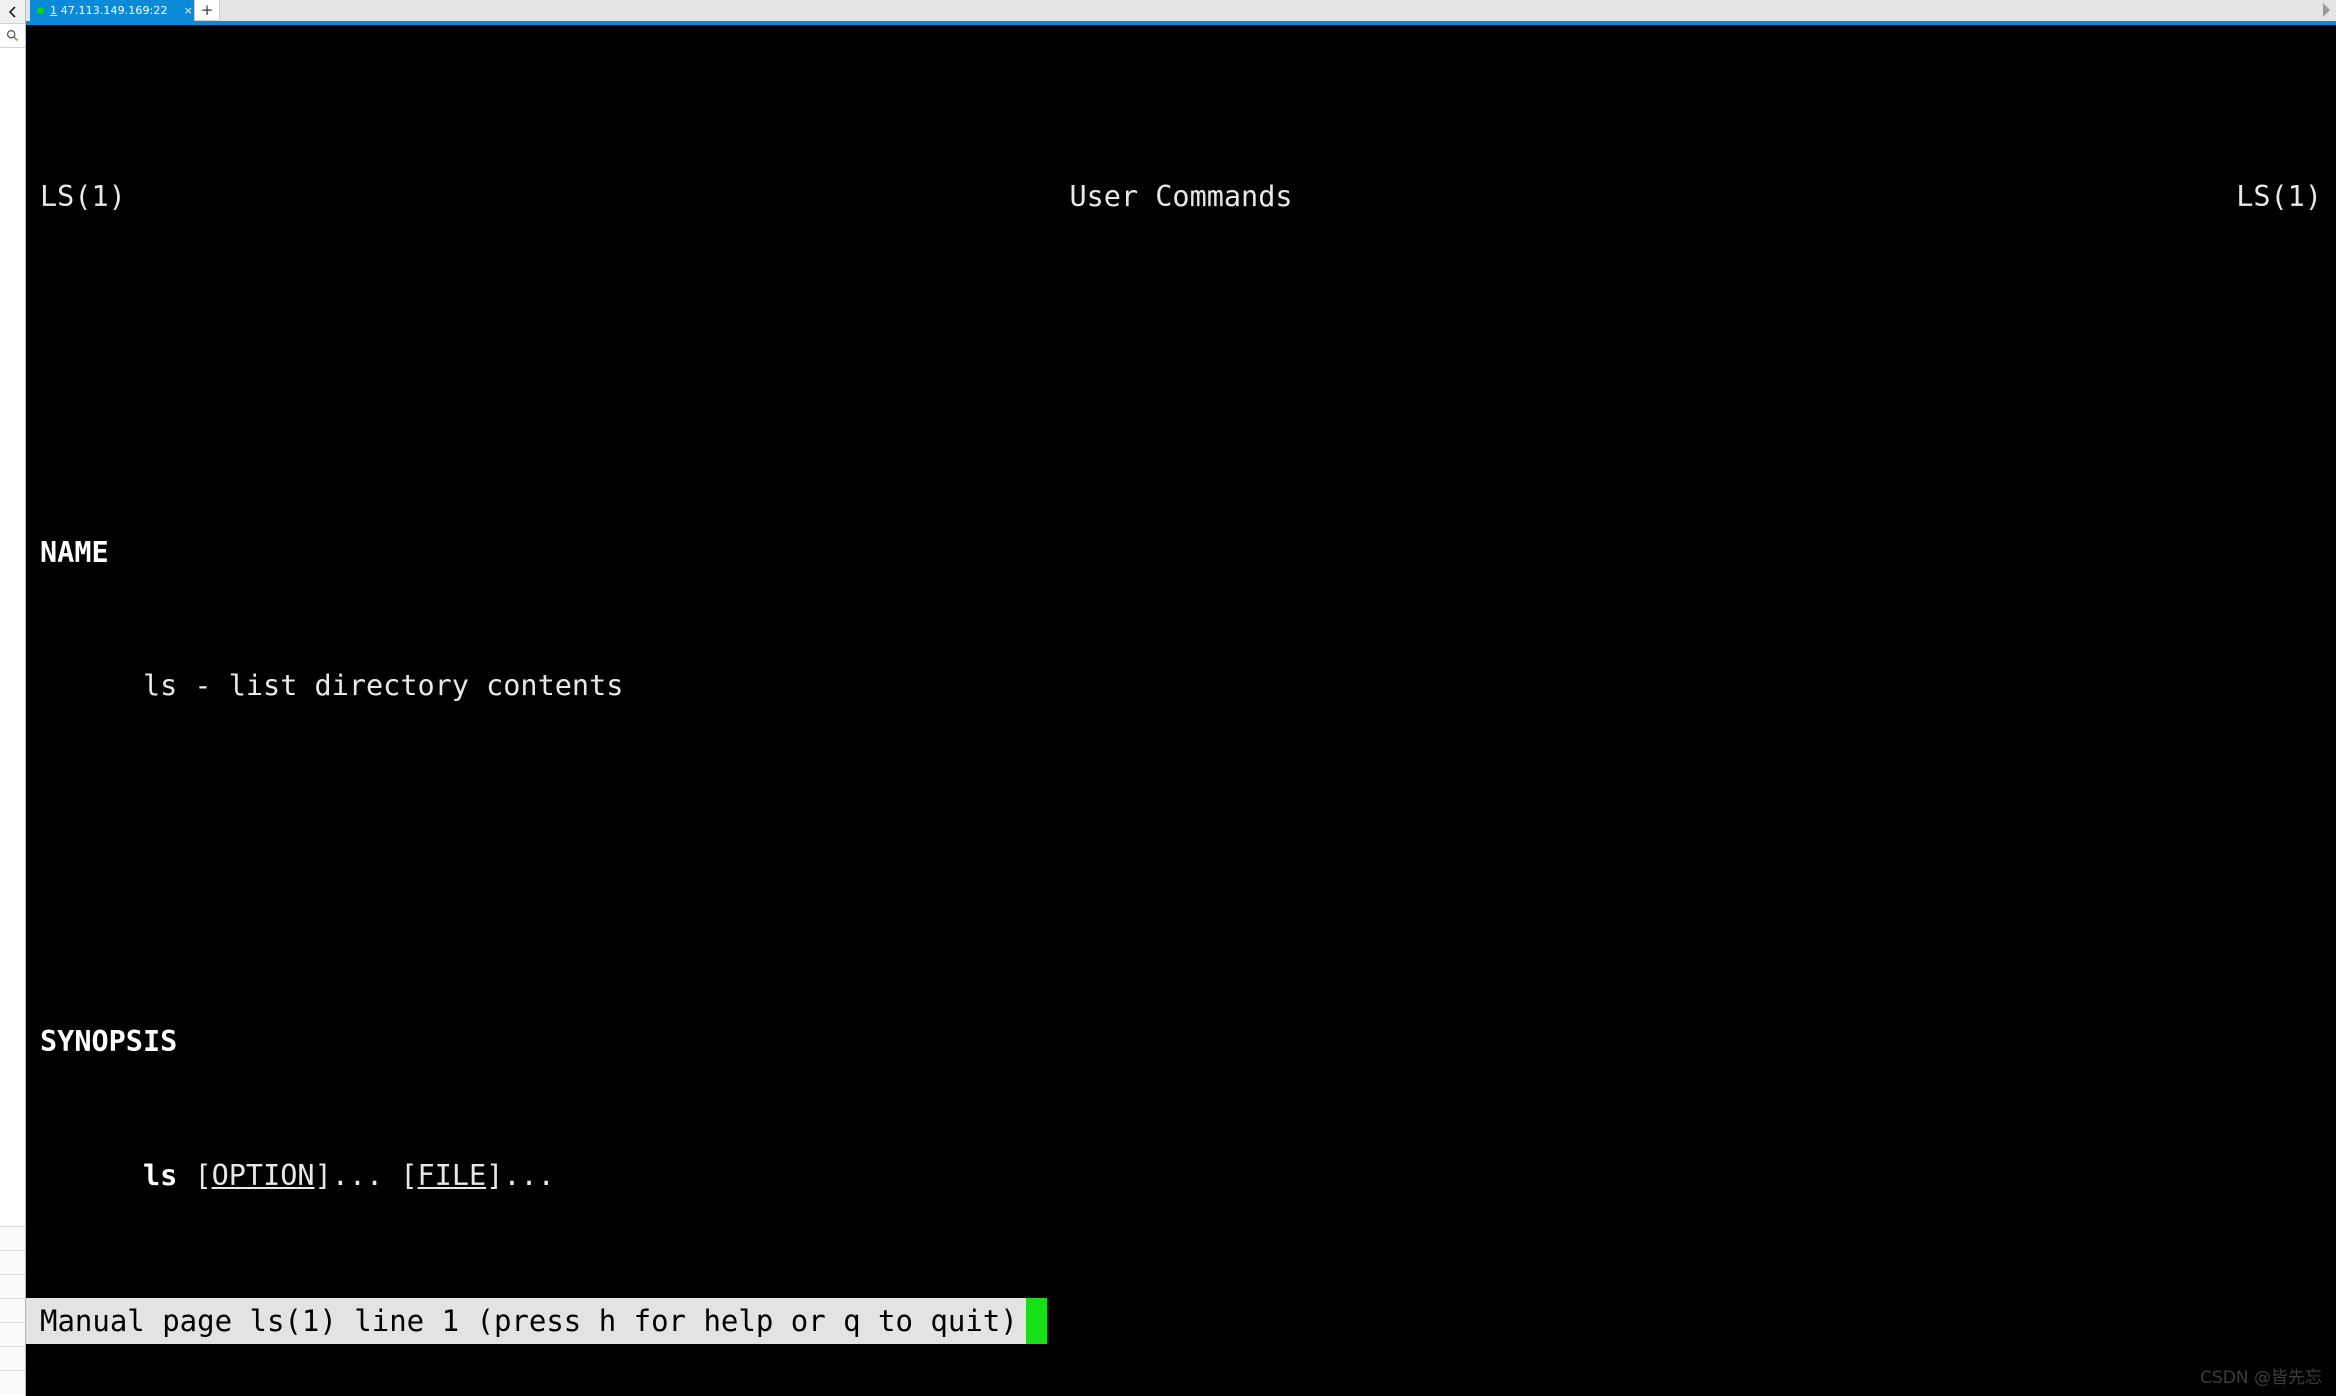  What do you see at coordinates (2326, 10) in the screenshot?
I see `chevron-right-icon` at bounding box center [2326, 10].